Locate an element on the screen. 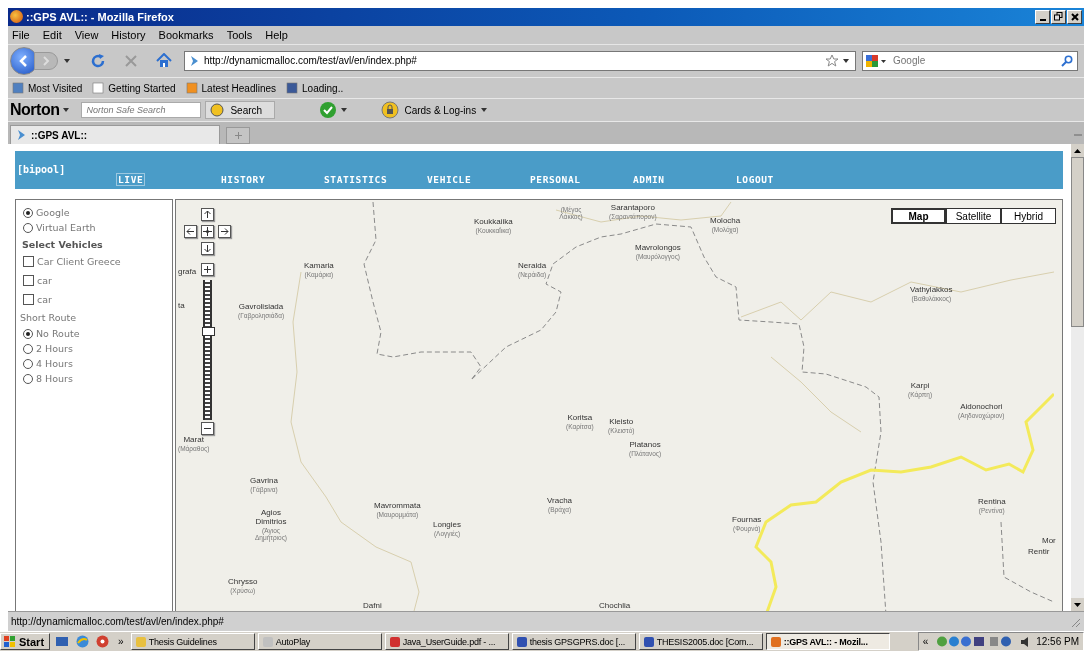 The width and height of the screenshot is (1084, 651). zoom-slider is located at coordinates (207, 350).